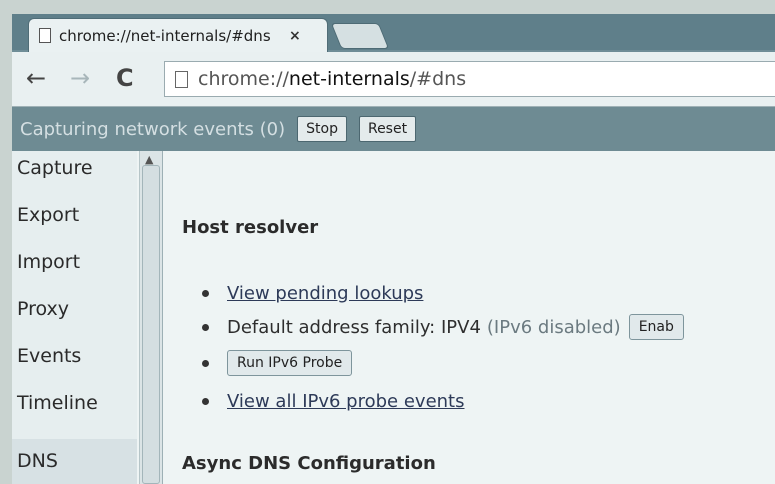 The width and height of the screenshot is (775, 484). I want to click on new-tab-button, so click(360, 36).